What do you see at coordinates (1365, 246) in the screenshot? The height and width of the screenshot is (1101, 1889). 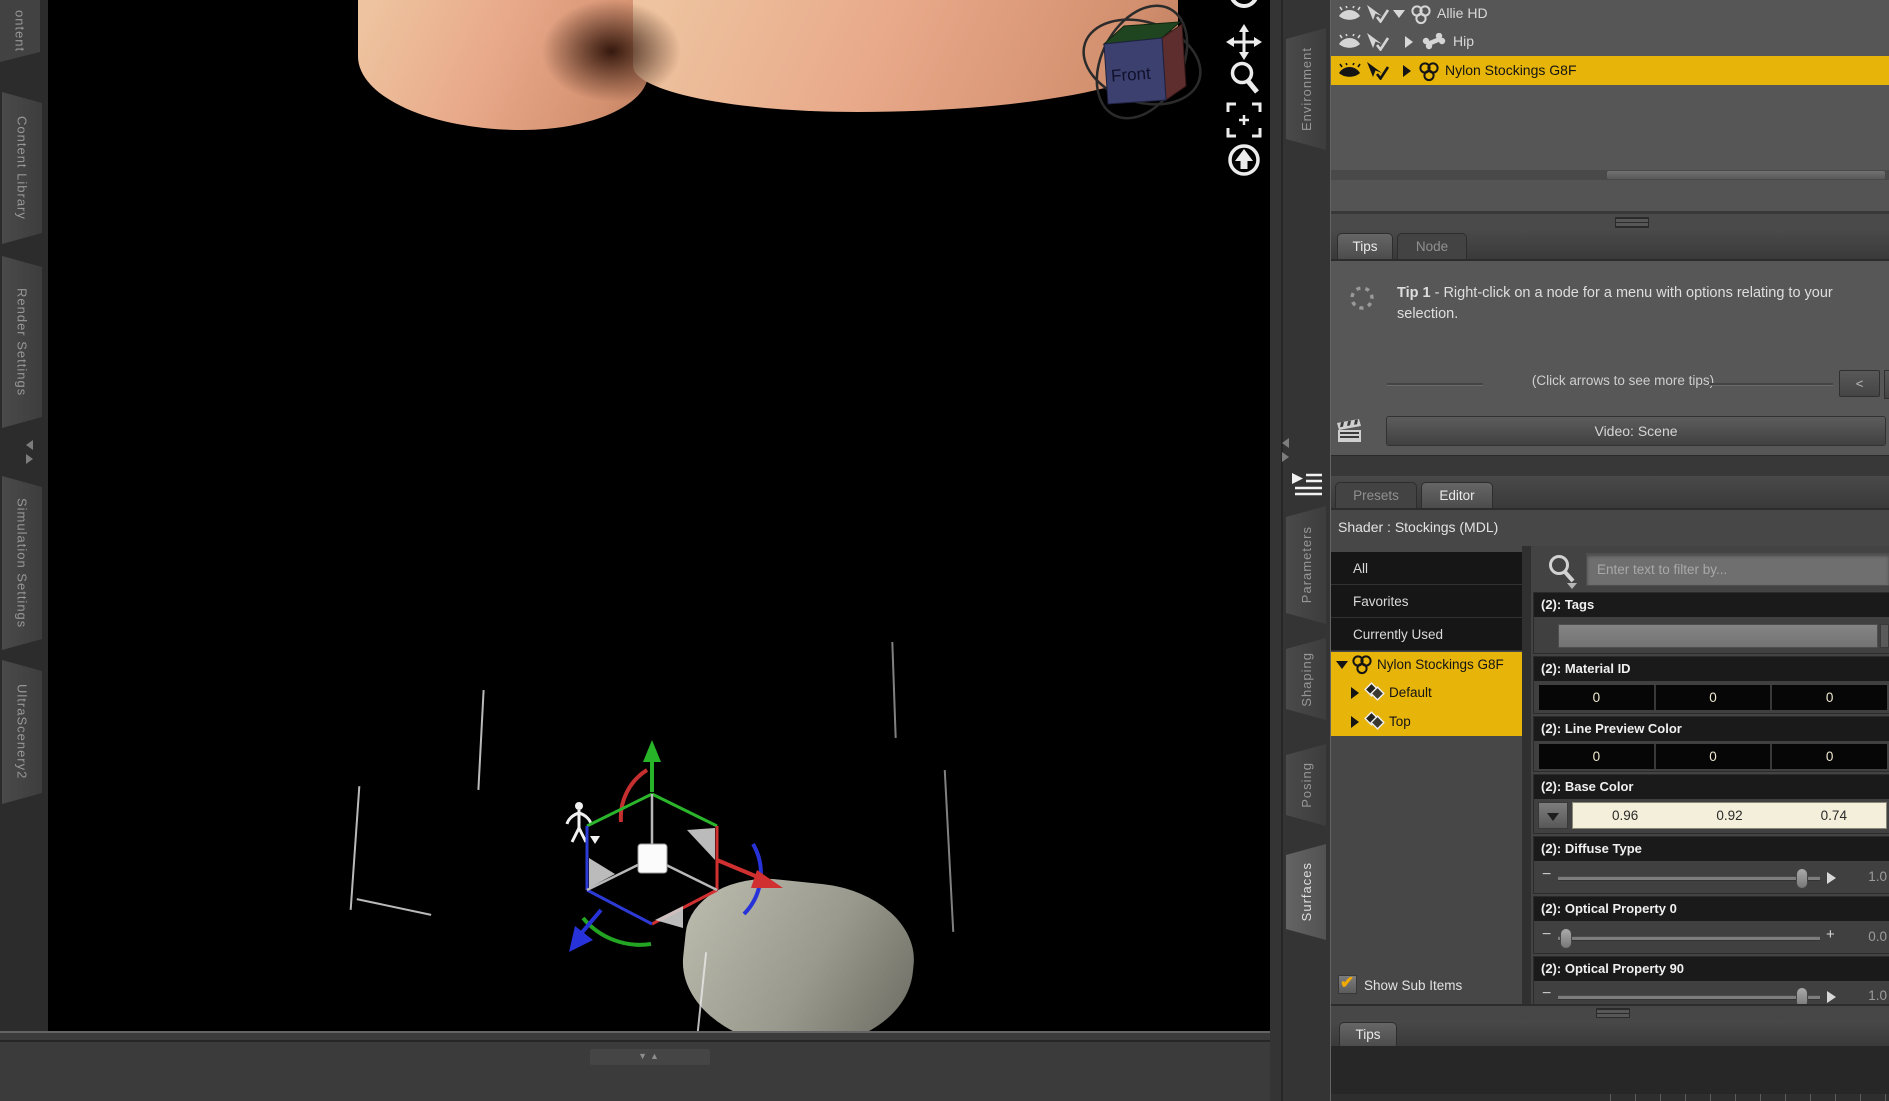 I see `tab-tips: Tips` at bounding box center [1365, 246].